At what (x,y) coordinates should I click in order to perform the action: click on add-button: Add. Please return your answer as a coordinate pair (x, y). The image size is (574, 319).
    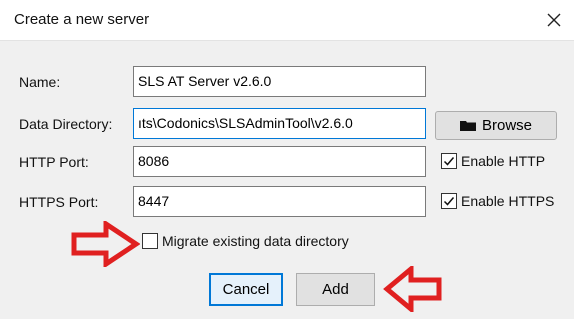
    Looking at the image, I should click on (335, 289).